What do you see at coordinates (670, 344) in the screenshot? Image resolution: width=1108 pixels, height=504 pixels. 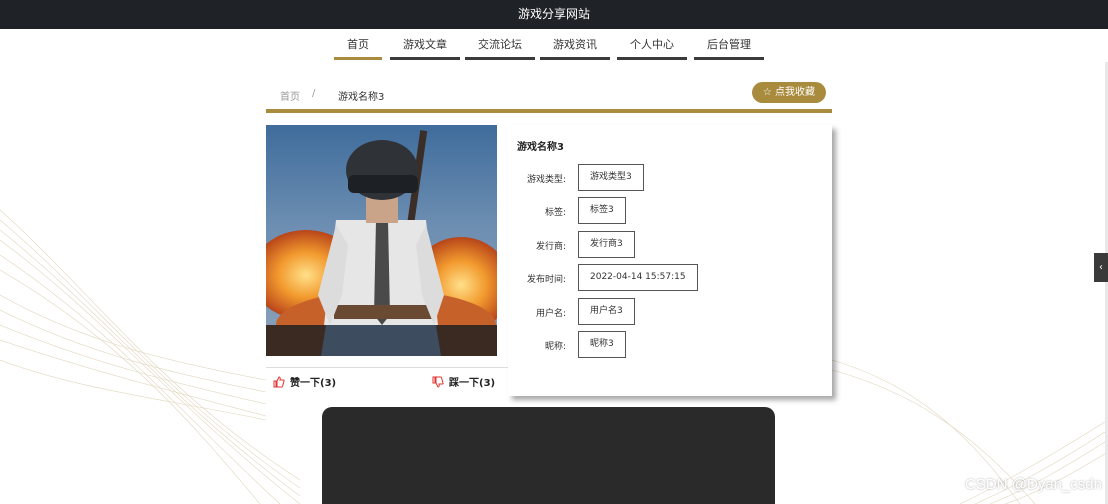 I see `info-row-nickname: 昵称: 昵称3` at bounding box center [670, 344].